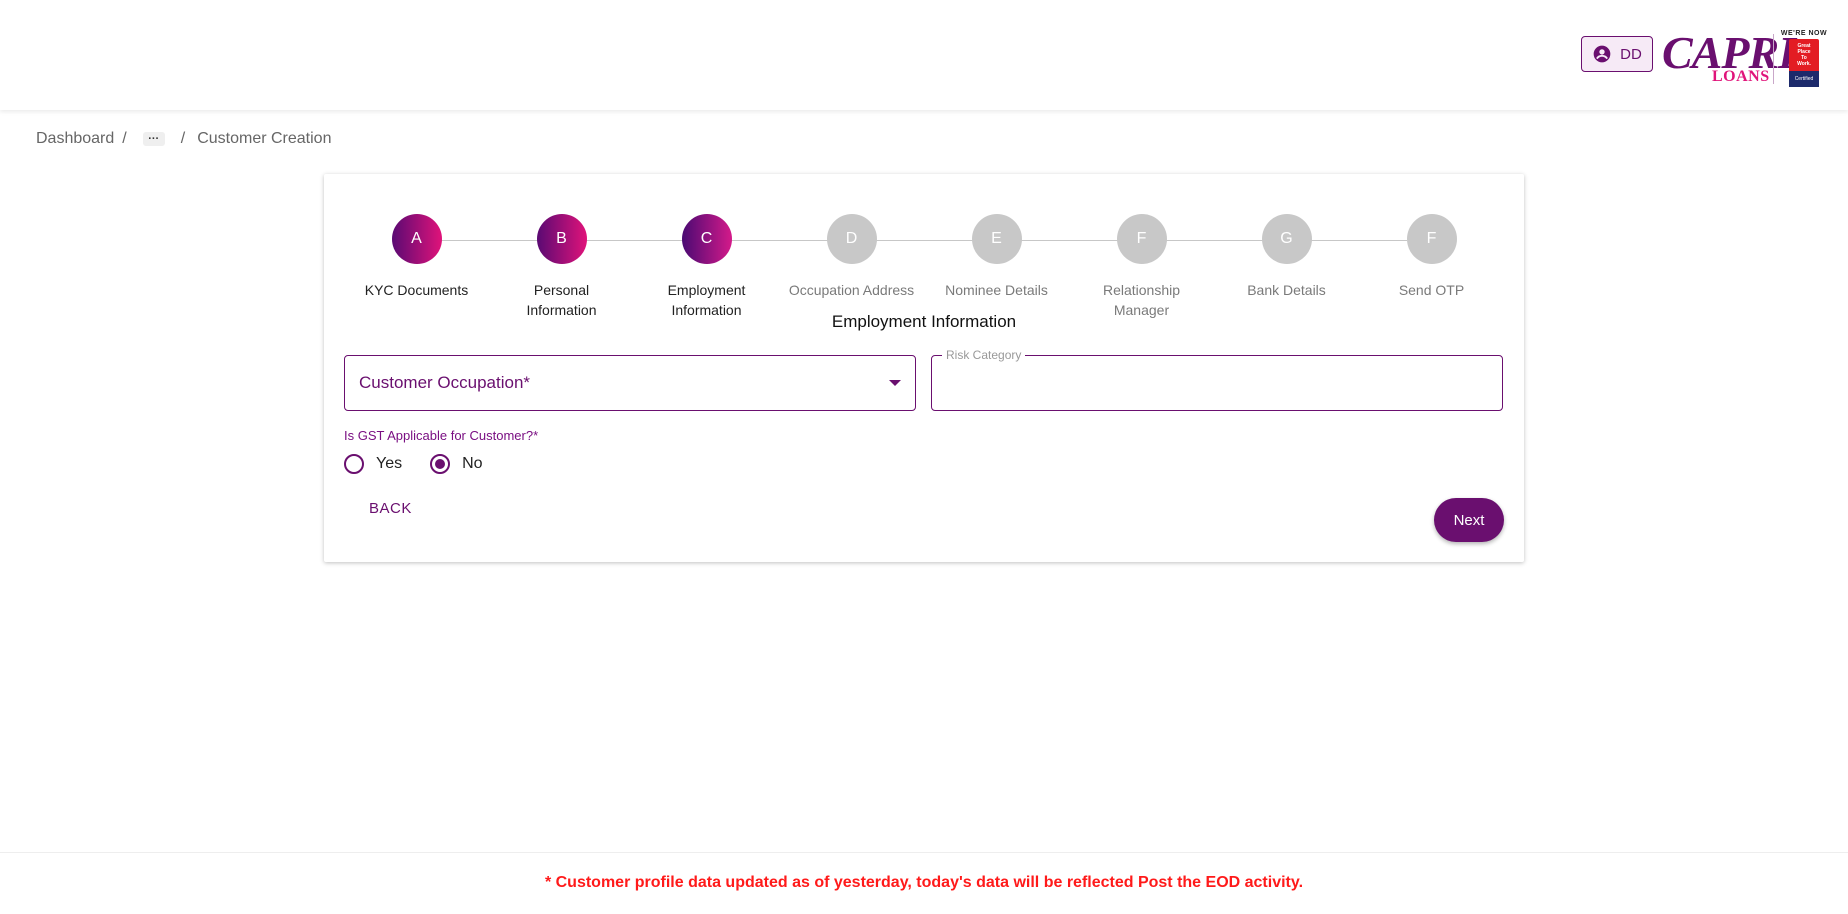  What do you see at coordinates (895, 383) in the screenshot?
I see `dropdown-arrow-icon` at bounding box center [895, 383].